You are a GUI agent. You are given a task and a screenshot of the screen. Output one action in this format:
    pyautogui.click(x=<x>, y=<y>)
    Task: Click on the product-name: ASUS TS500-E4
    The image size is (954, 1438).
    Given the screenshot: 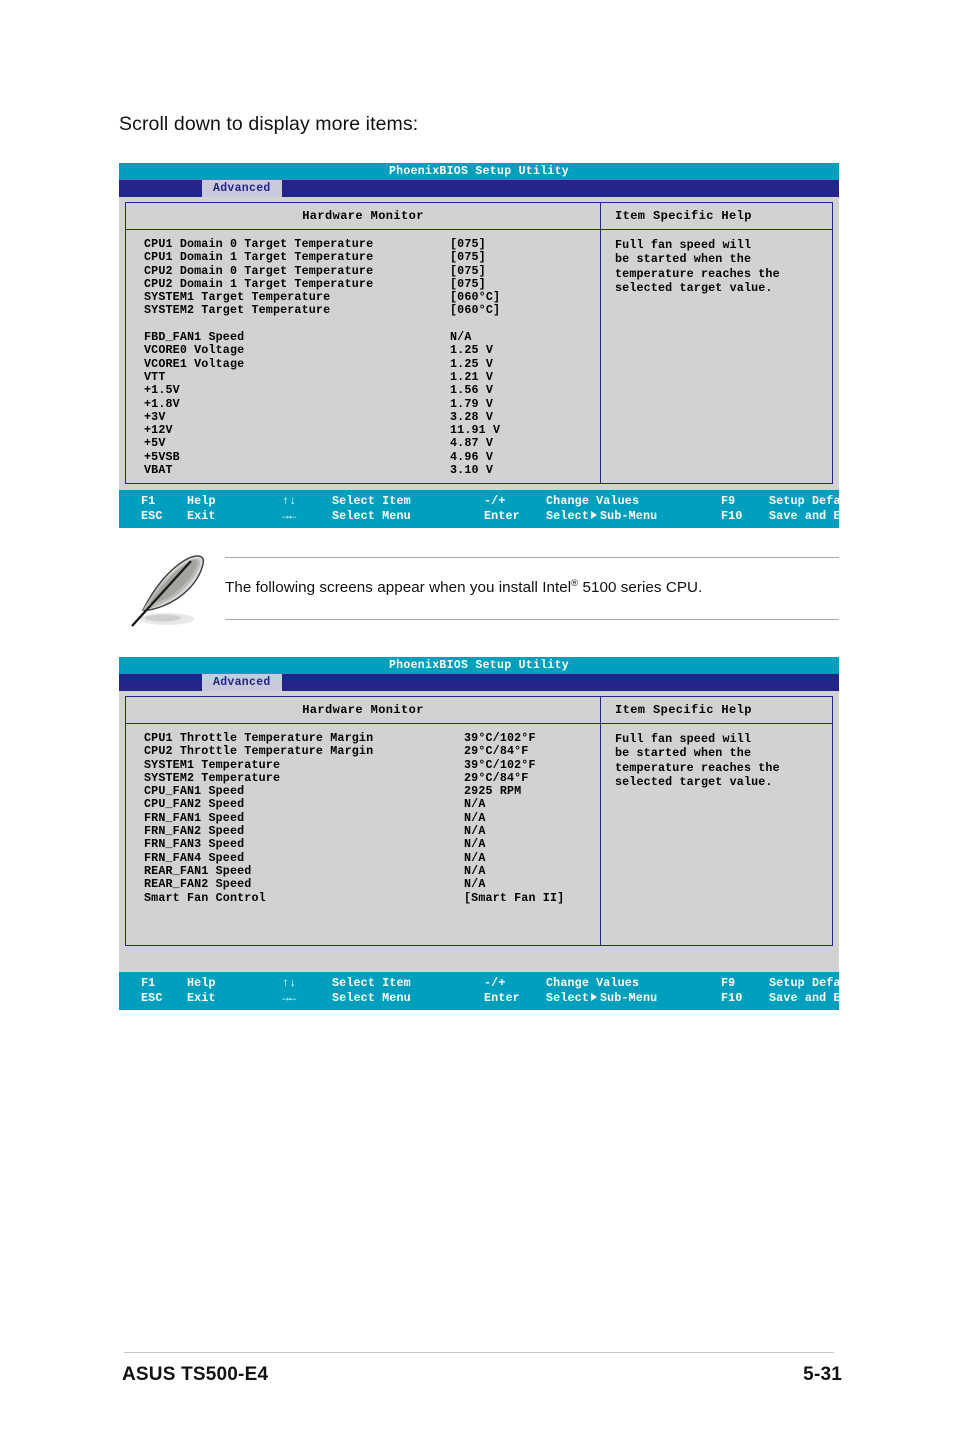 What is the action you would take?
    pyautogui.click(x=195, y=1374)
    